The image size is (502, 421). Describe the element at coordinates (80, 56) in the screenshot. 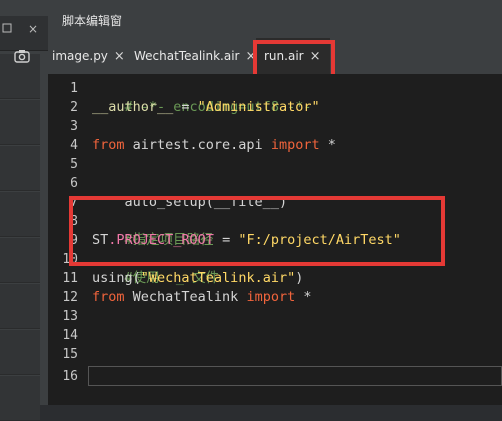

I see `tab-label: image.py` at that location.